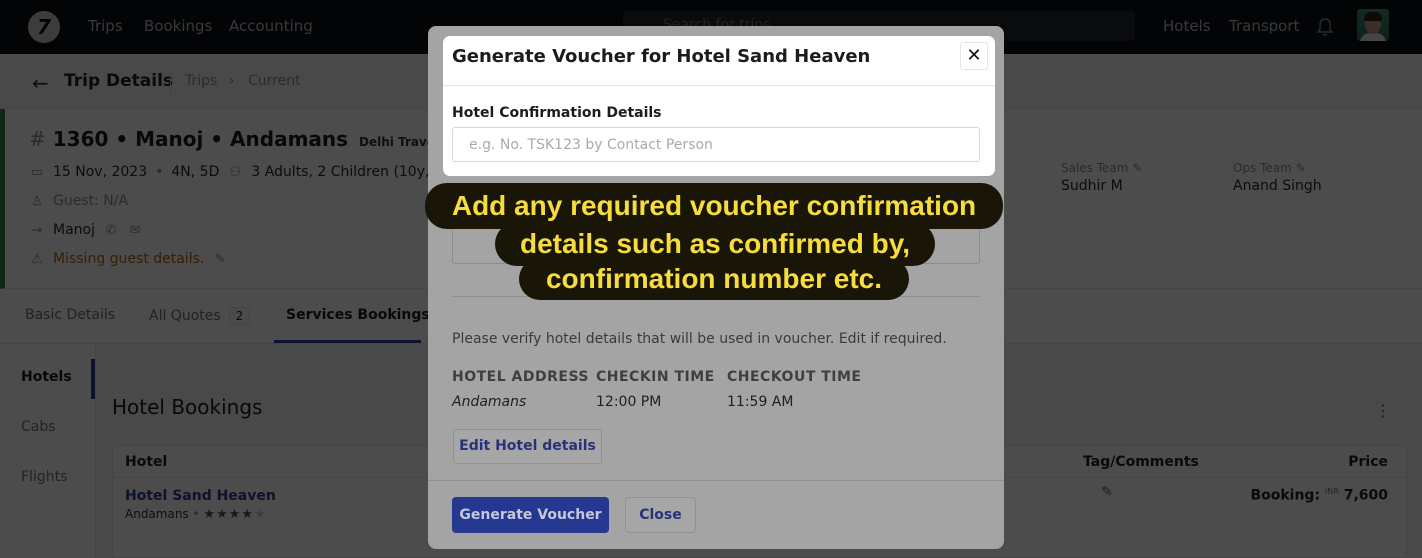  I want to click on close-button: Close, so click(660, 515).